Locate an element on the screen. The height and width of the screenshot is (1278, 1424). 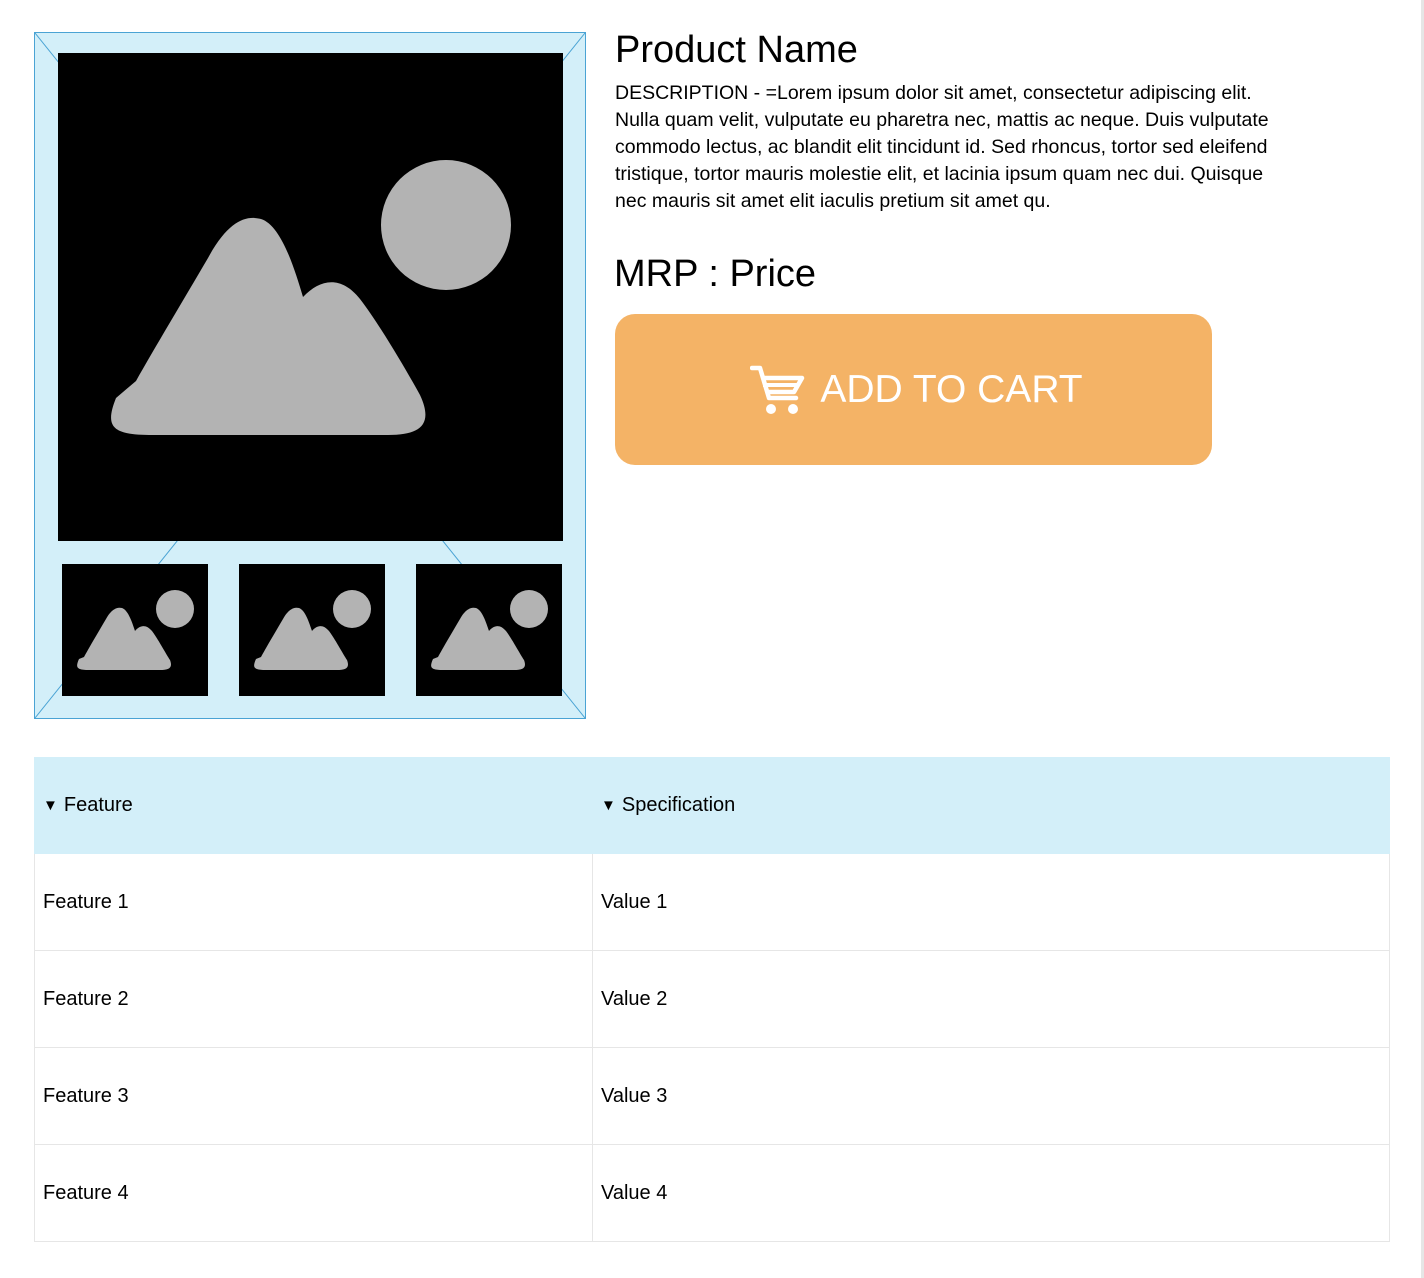
value-cell: Value 2 is located at coordinates (991, 999).